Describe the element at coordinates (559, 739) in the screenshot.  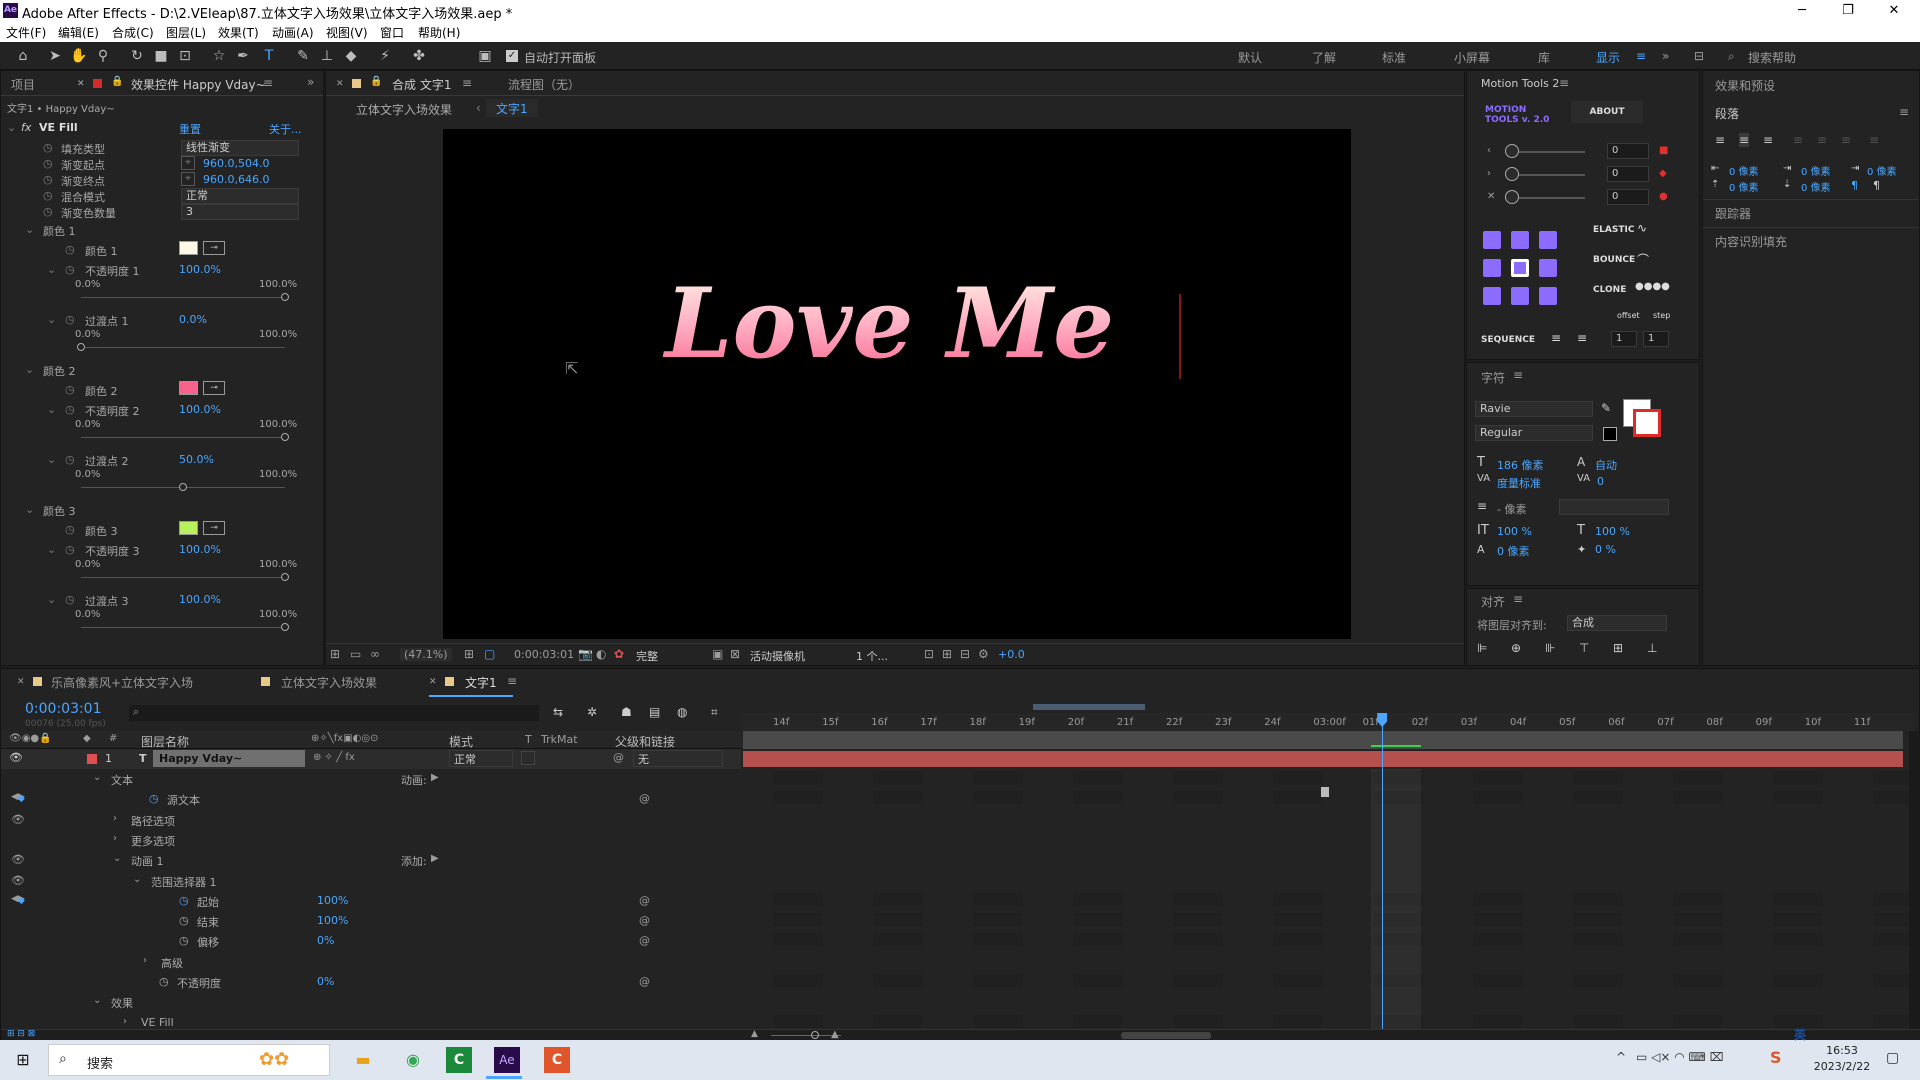
I see `column-trkmat: TrkMat` at that location.